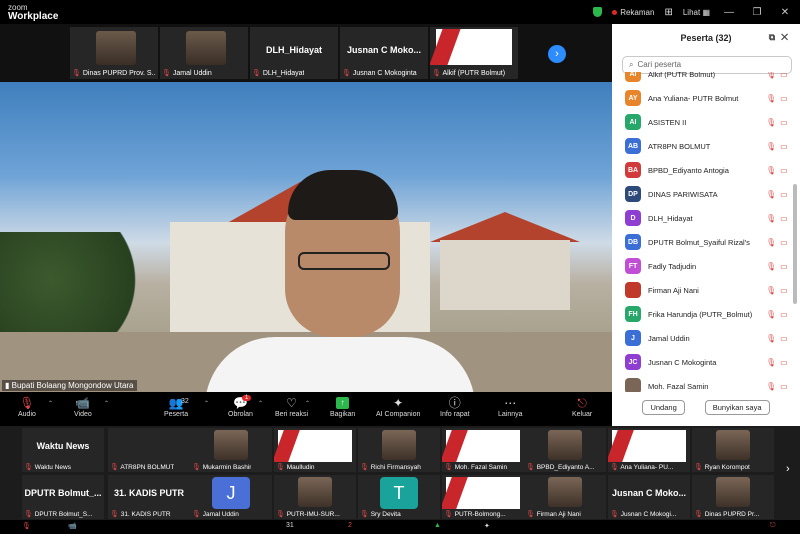 The width and height of the screenshot is (800, 534). Describe the element at coordinates (785, 12) in the screenshot. I see `close-icon: ✕` at that location.